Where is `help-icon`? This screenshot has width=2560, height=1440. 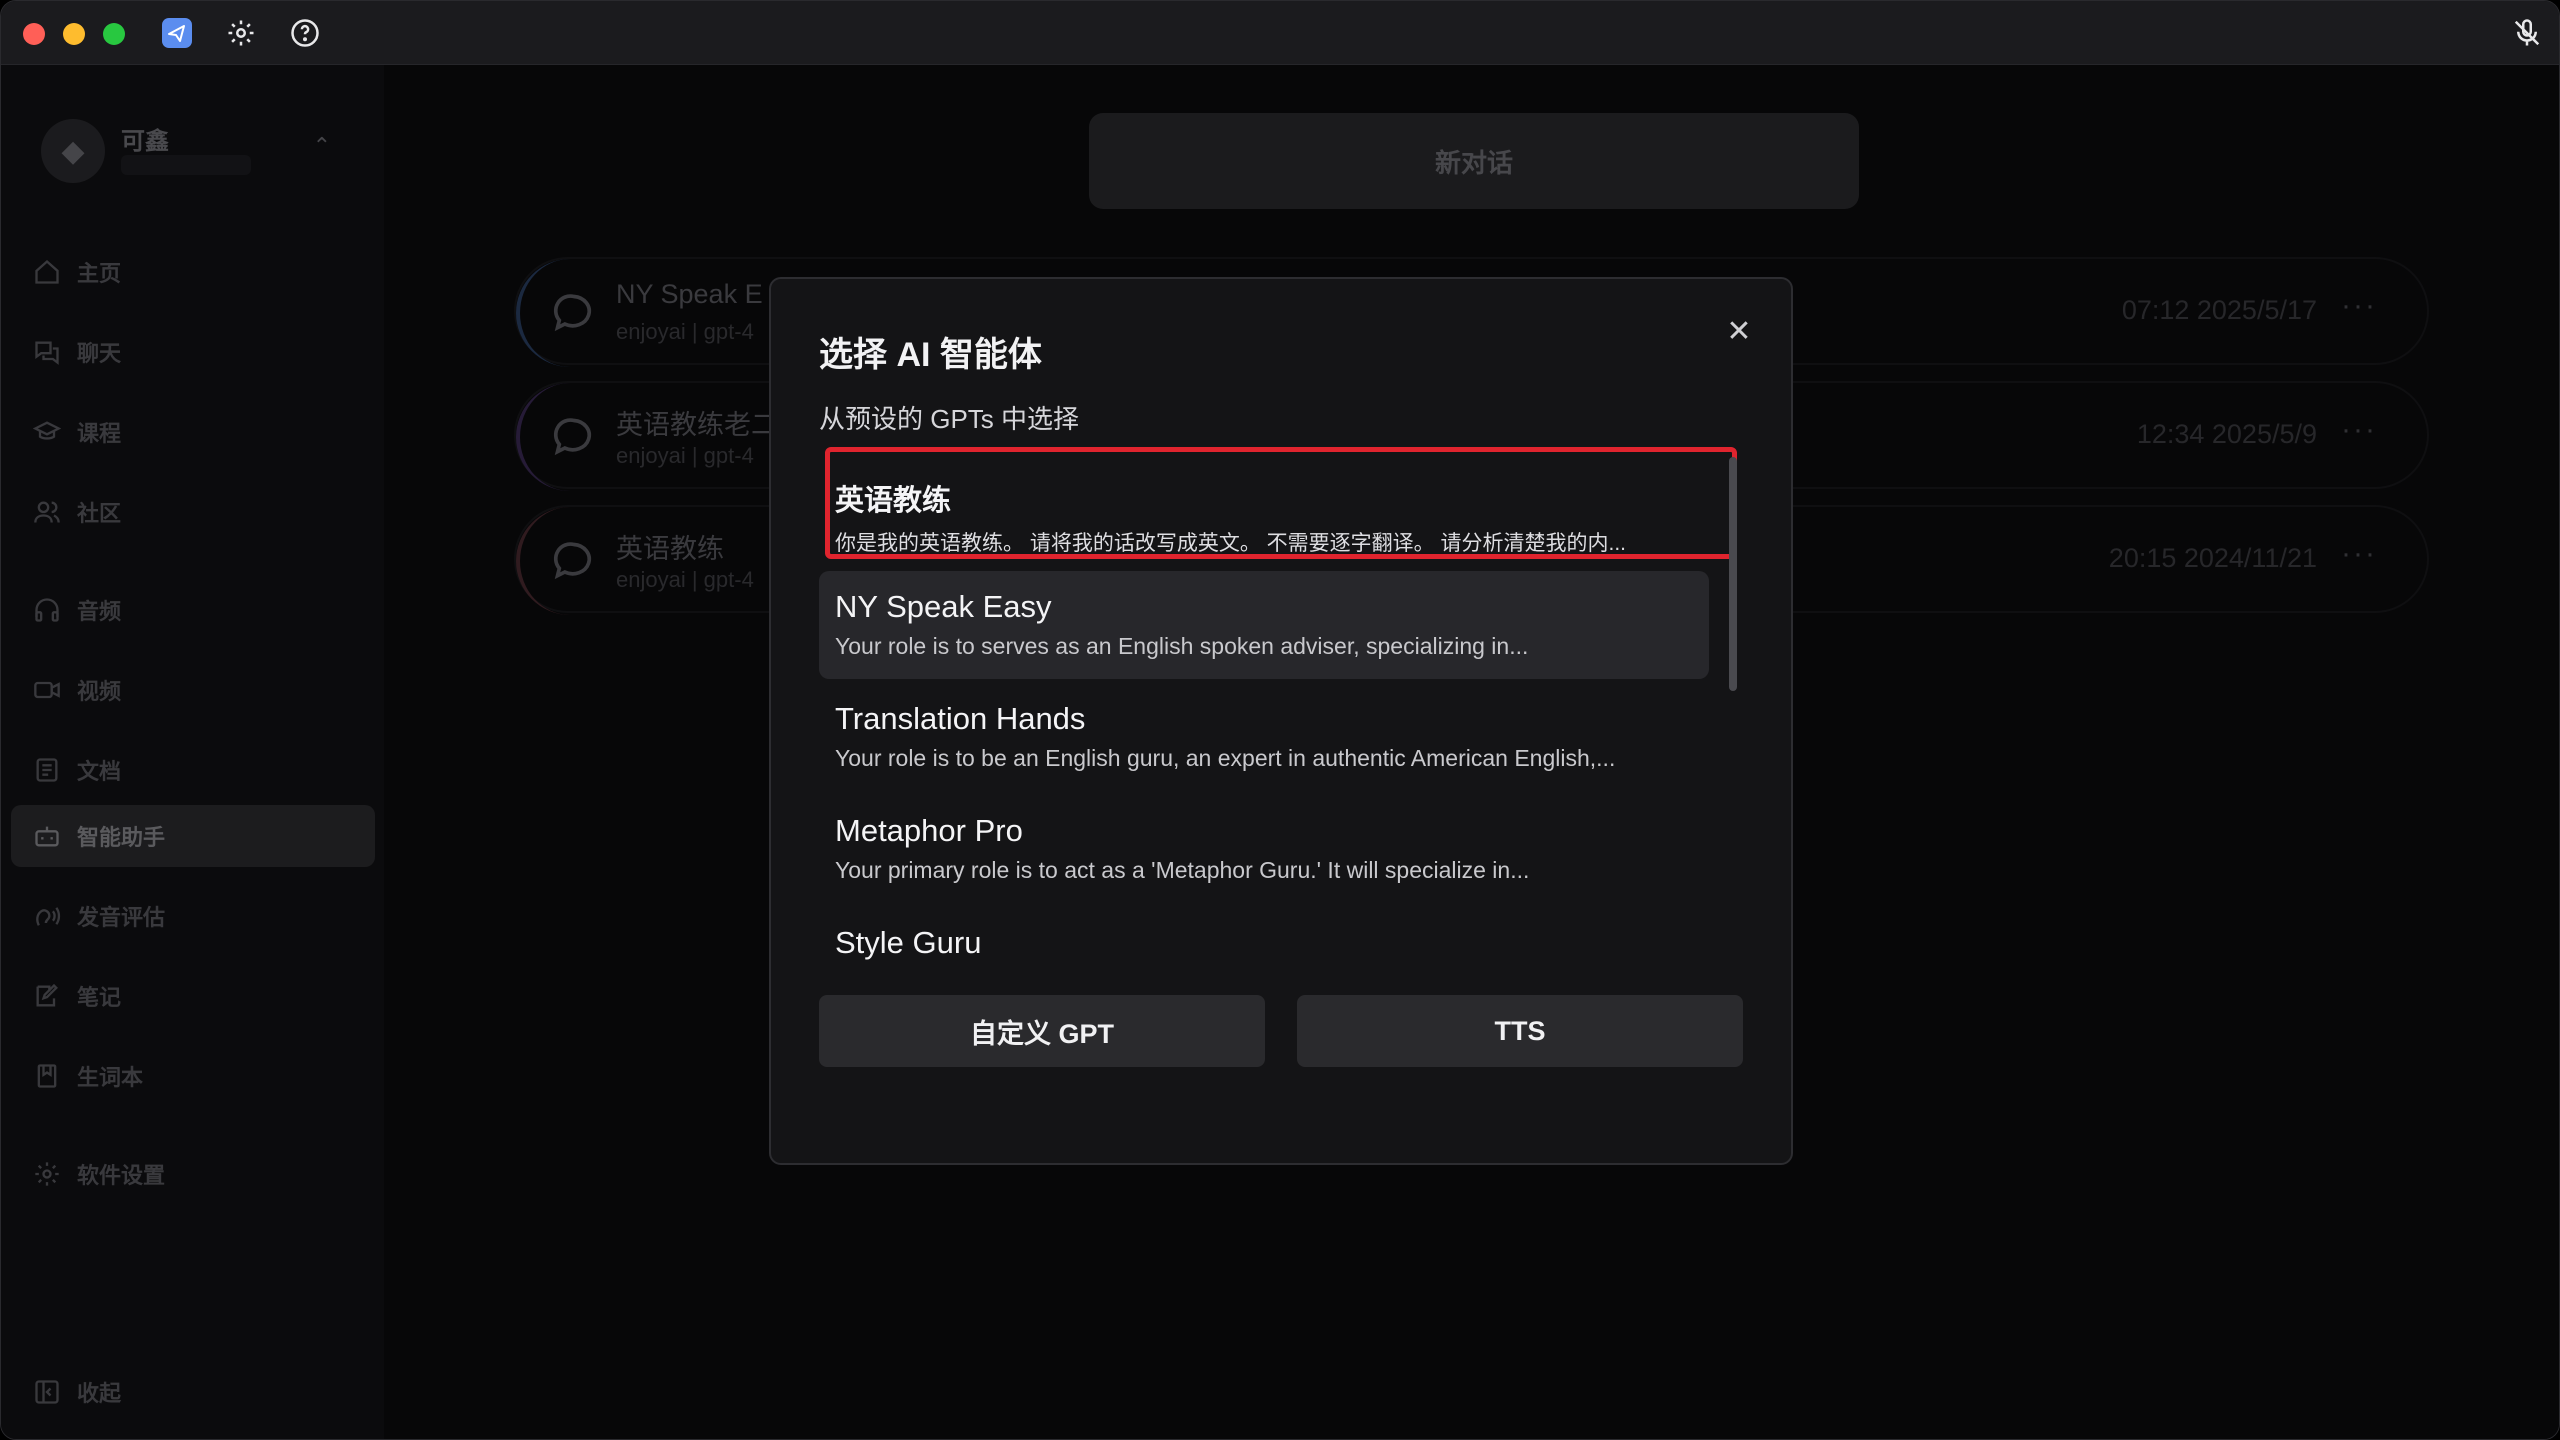
help-icon is located at coordinates (305, 33).